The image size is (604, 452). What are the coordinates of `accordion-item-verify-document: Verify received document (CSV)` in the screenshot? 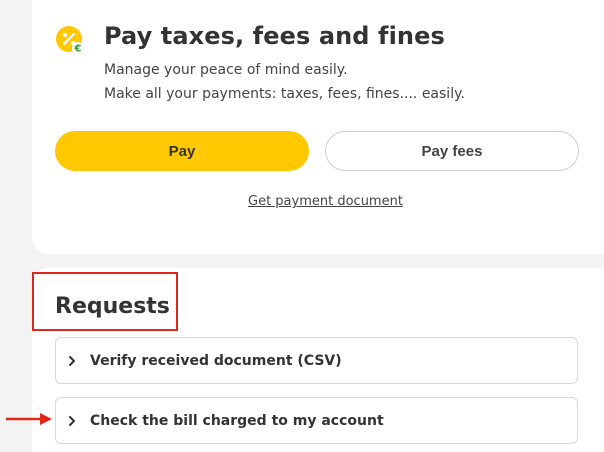 It's located at (316, 360).